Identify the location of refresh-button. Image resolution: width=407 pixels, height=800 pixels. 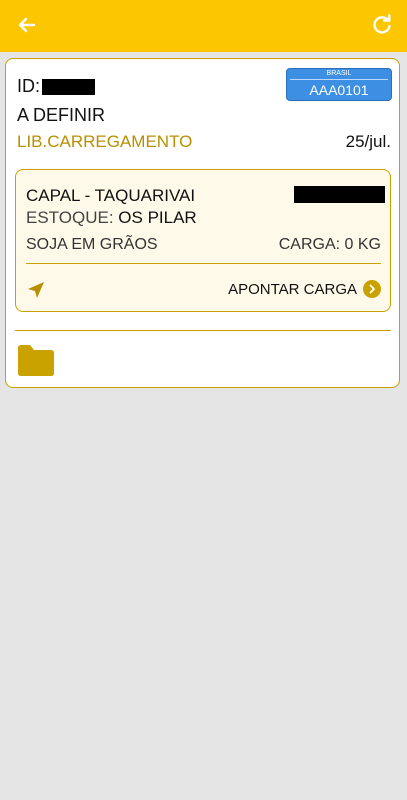
(382, 25).